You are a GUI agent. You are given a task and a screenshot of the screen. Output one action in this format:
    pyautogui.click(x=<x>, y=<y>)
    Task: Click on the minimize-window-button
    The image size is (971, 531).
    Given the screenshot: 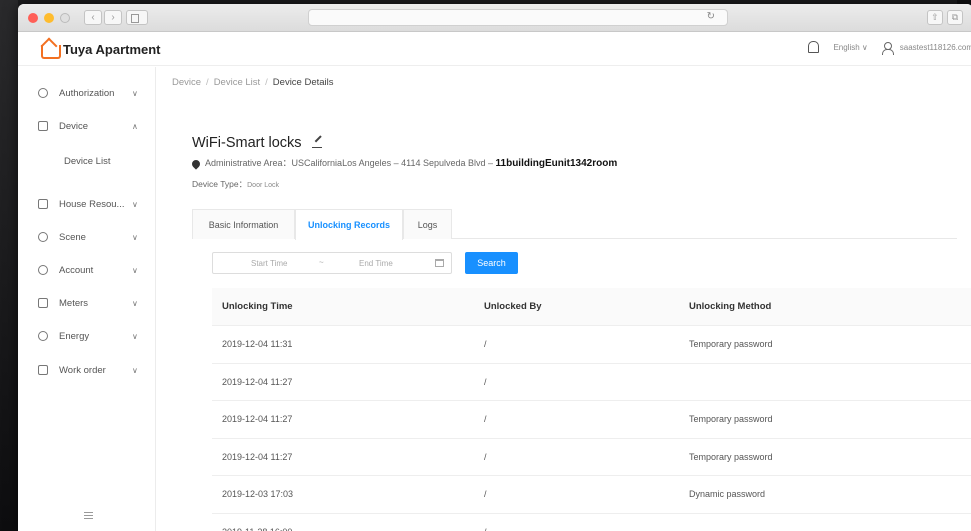 What is the action you would take?
    pyautogui.click(x=49, y=18)
    